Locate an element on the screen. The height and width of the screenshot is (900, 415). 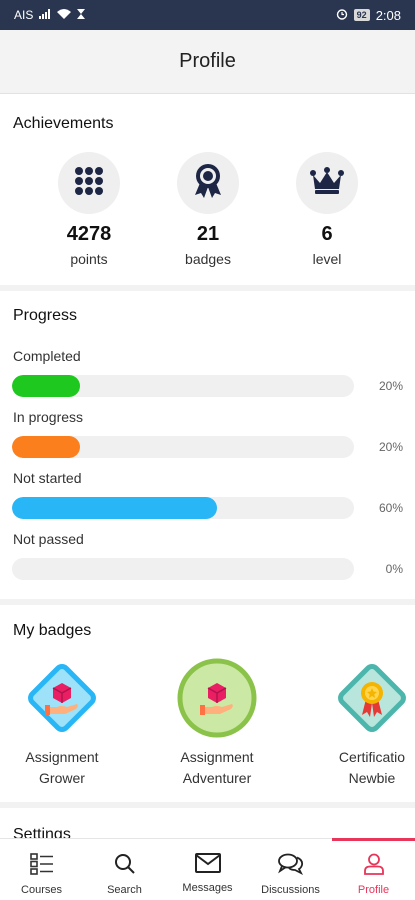
search-icon is located at coordinates (125, 868).